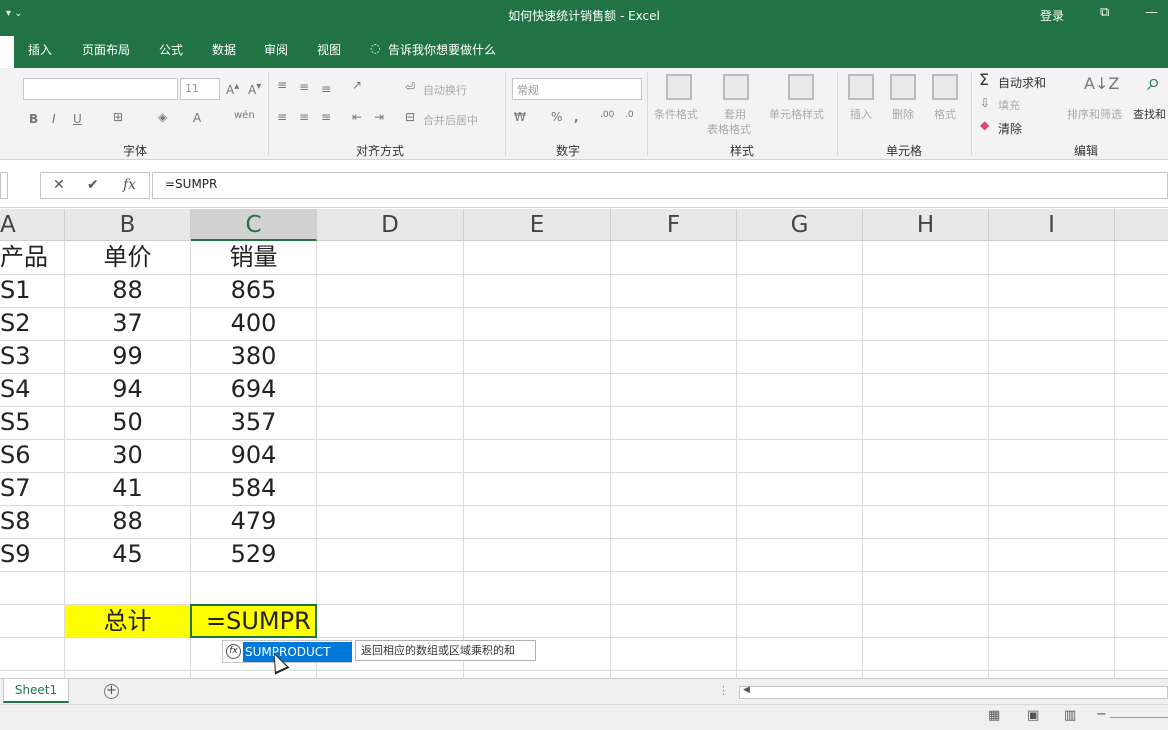 The height and width of the screenshot is (730, 1168). I want to click on splitter-icon: ⋮, so click(723, 690).